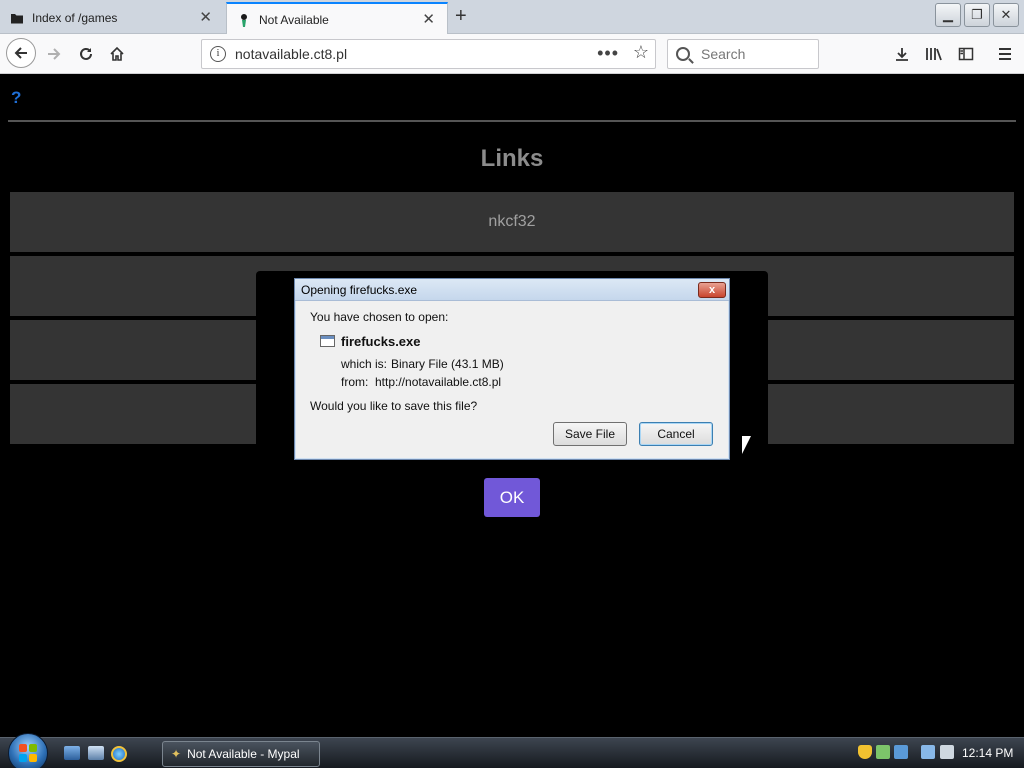 The image size is (1024, 768). Describe the element at coordinates (928, 752) in the screenshot. I see `network-icon` at that location.